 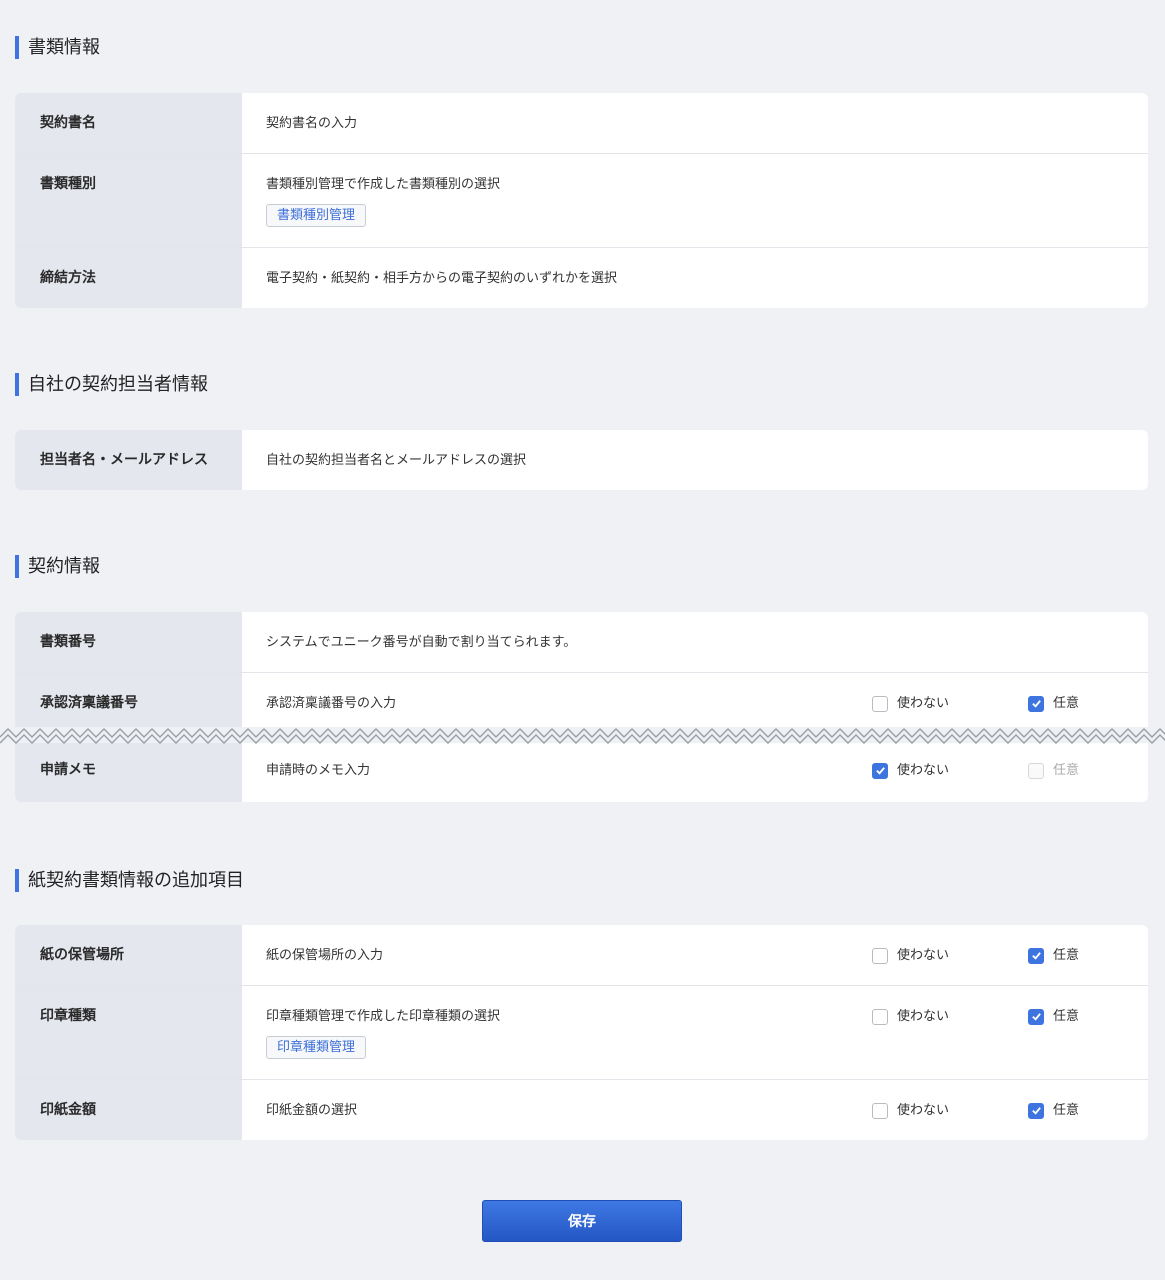 What do you see at coordinates (383, 1016) in the screenshot?
I see `row-desc: 印章種類管理で作成した印章種類の選択` at bounding box center [383, 1016].